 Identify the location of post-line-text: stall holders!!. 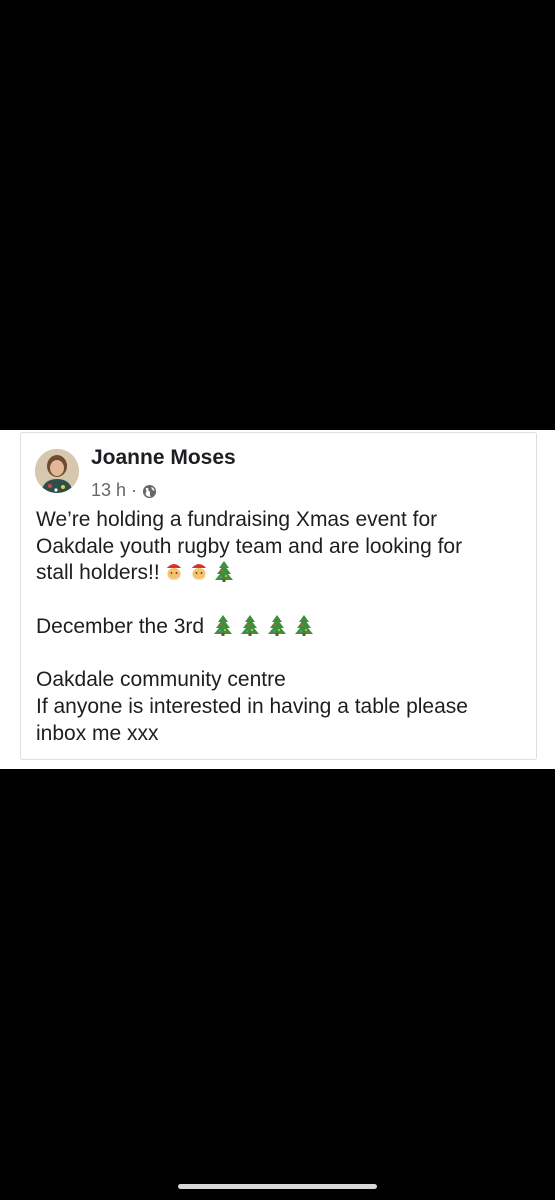
(98, 573).